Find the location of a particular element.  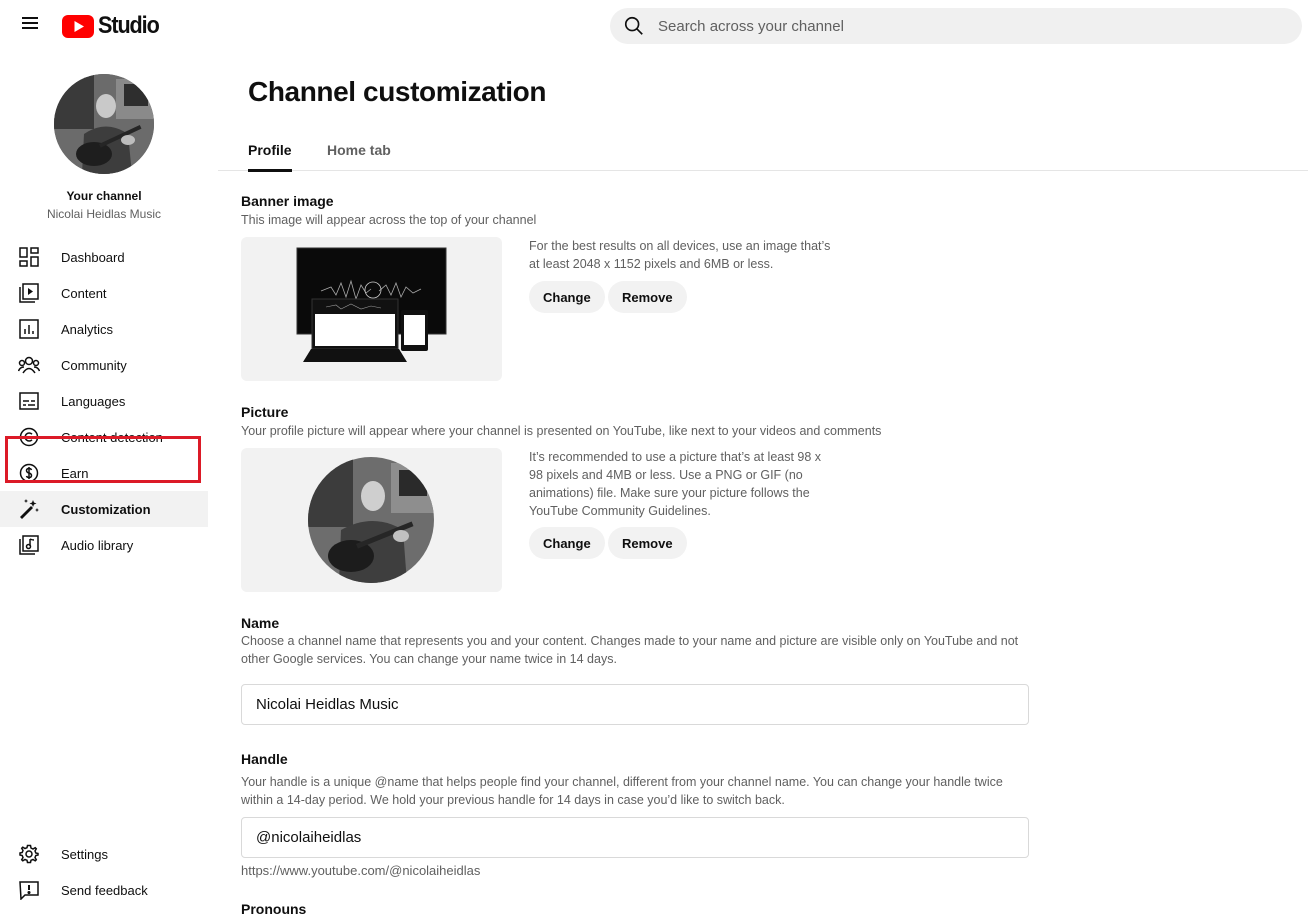

sidebar-item-label: Send feedback is located at coordinates (104, 890).